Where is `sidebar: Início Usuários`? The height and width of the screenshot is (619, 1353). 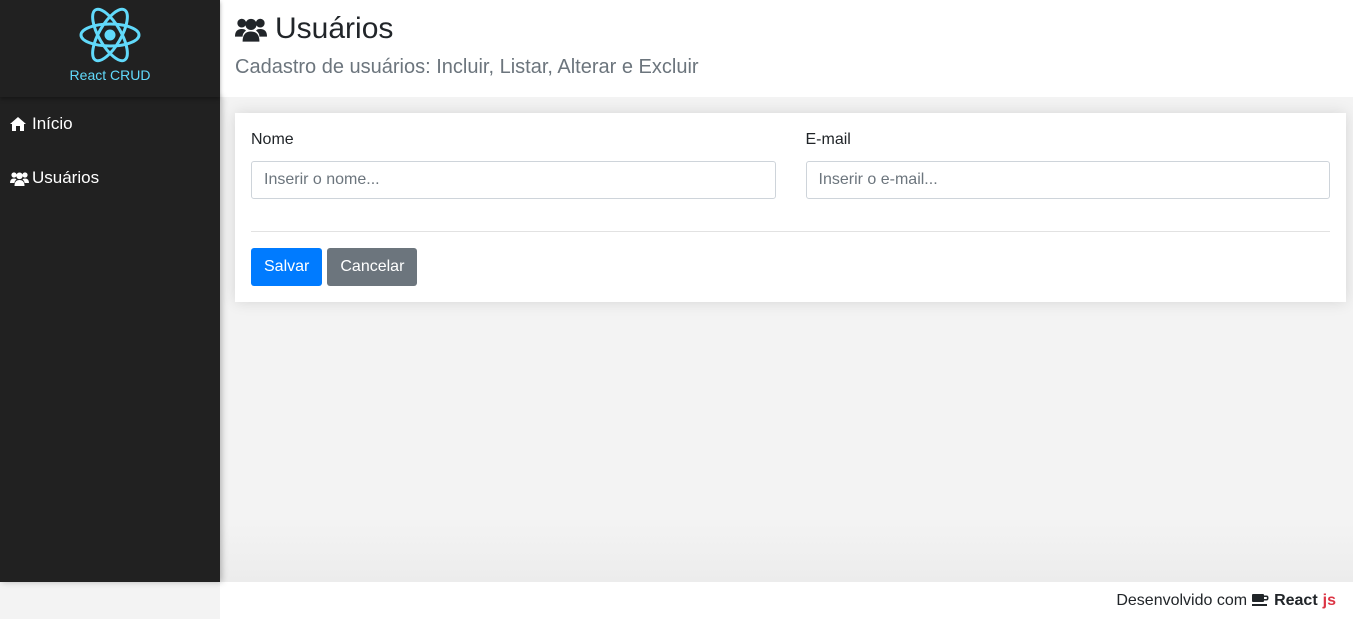
sidebar: Início Usuários is located at coordinates (110, 339).